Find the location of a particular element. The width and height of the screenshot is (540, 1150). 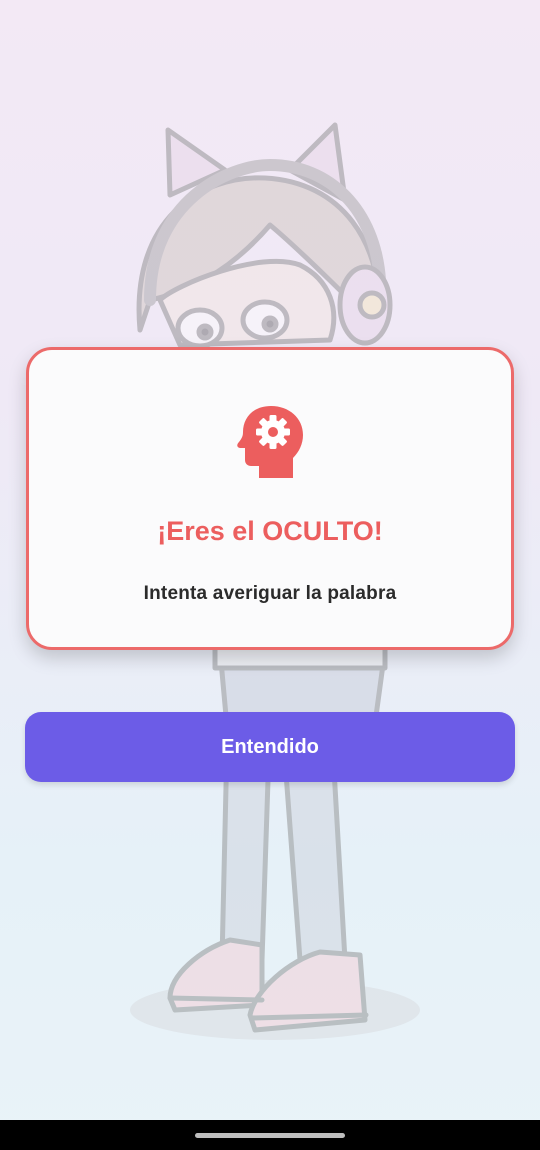

head-gear-icon is located at coordinates (271, 442).